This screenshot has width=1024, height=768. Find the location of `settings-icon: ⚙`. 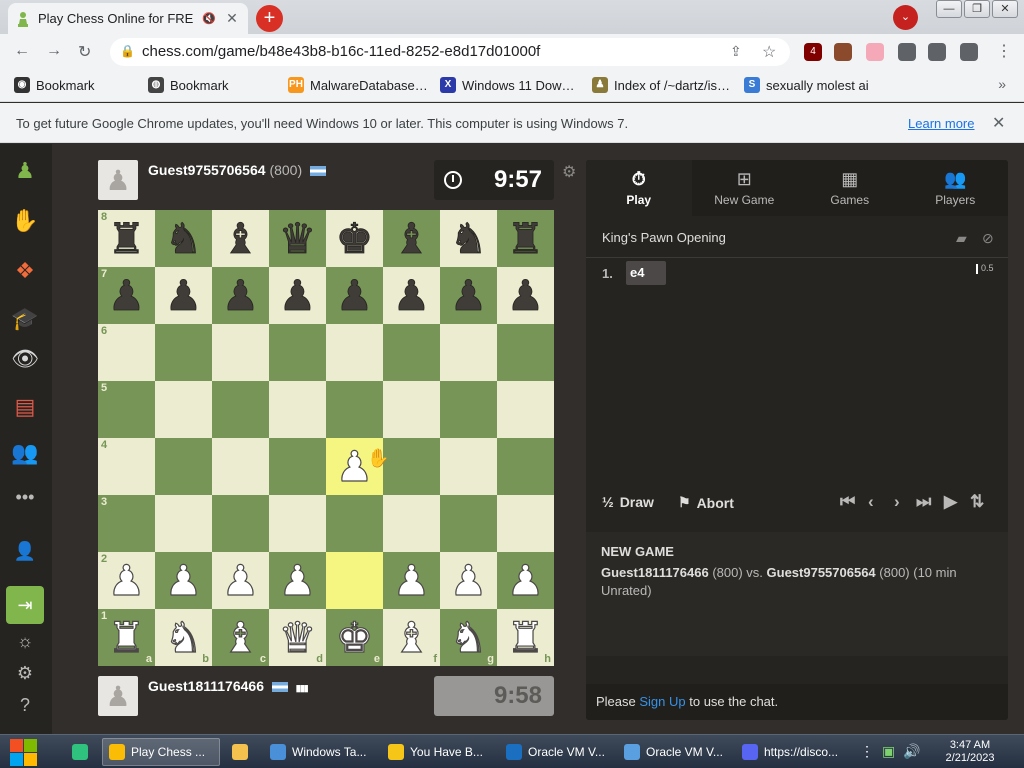

settings-icon: ⚙ is located at coordinates (25, 673).